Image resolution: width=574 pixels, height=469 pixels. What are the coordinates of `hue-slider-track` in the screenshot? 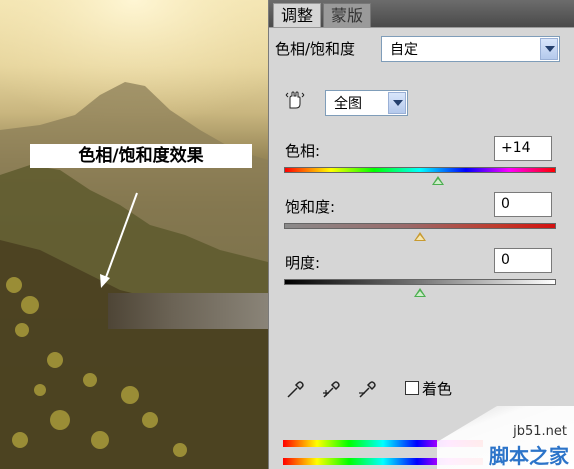 It's located at (420, 170).